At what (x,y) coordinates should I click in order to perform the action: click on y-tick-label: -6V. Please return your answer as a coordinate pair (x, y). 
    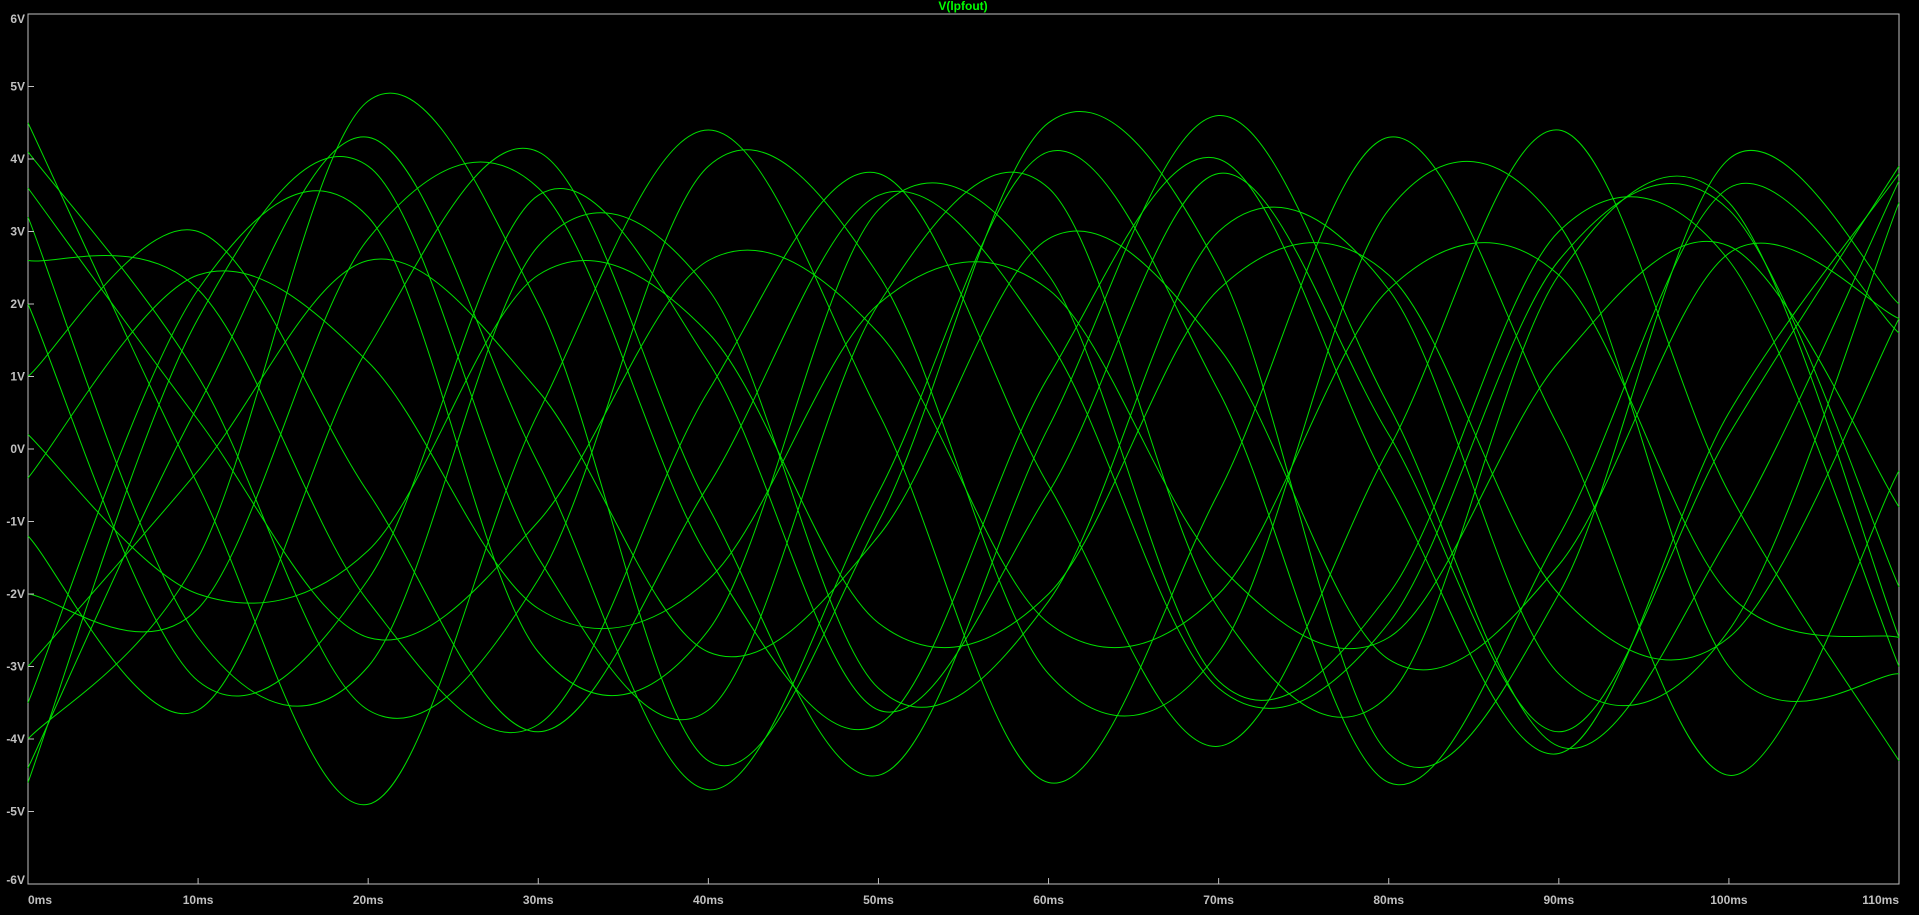
    Looking at the image, I should click on (15, 880).